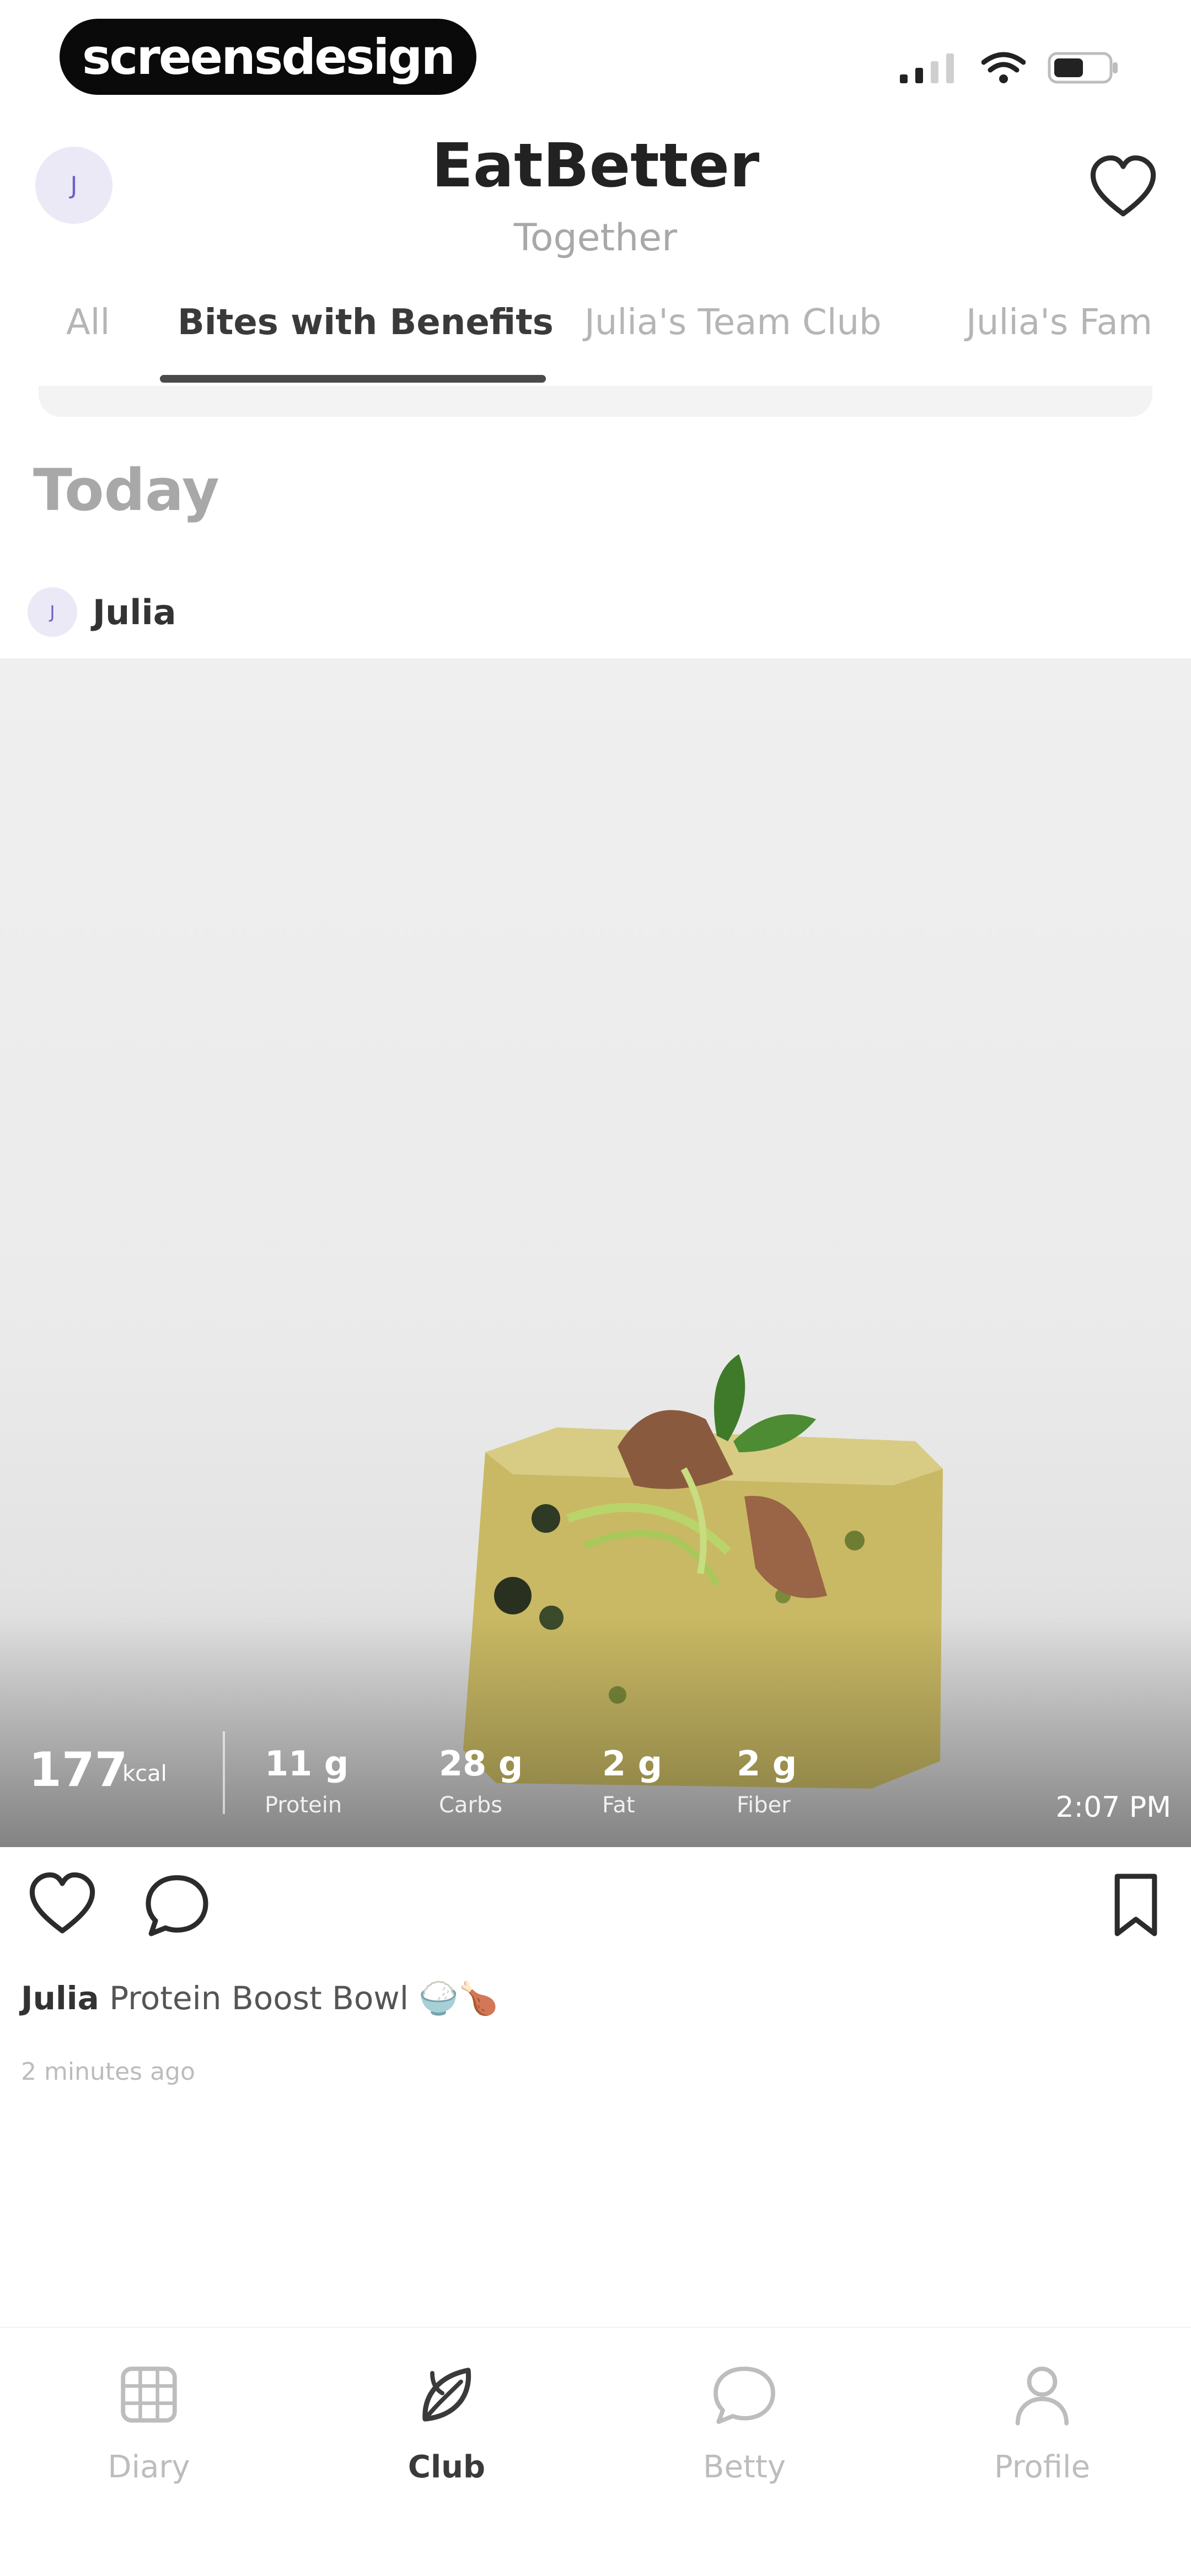  I want to click on nav-betty: Betty, so click(744, 2422).